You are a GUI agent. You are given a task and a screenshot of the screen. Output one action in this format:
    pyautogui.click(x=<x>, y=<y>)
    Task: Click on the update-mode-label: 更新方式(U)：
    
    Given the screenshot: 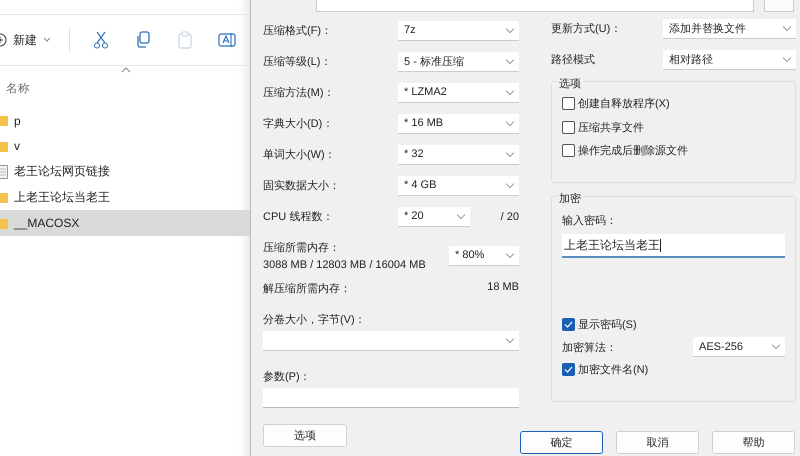 What is the action you would take?
    pyautogui.click(x=586, y=29)
    